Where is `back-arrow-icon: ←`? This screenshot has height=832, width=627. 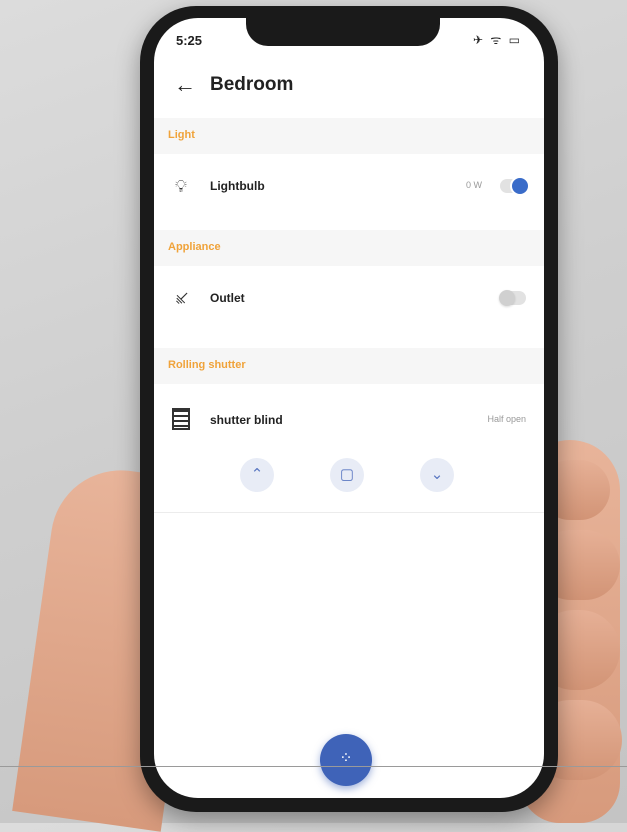 back-arrow-icon: ← is located at coordinates (185, 85).